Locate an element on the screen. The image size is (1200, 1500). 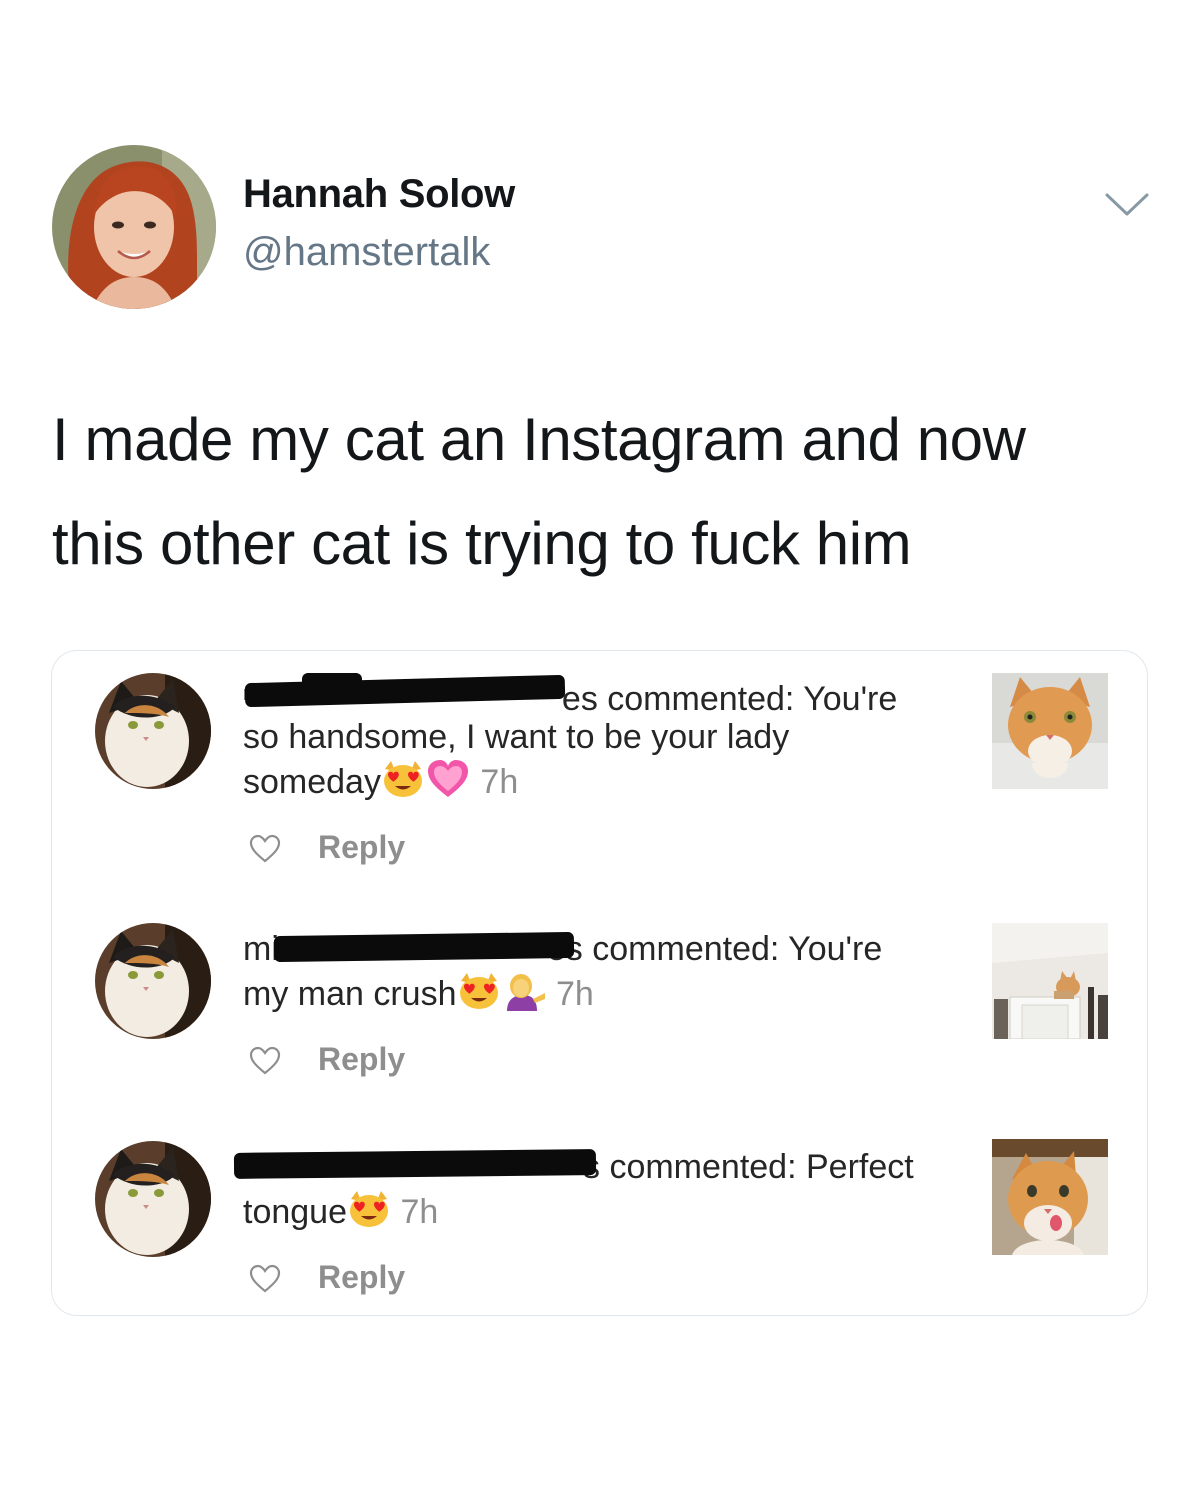
comment-username-suffix: es is located at coordinates (580, 699).